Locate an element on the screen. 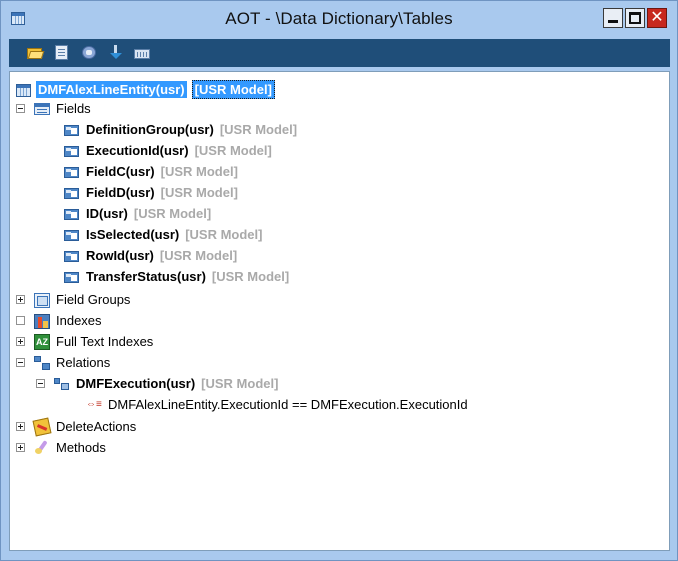  close-button: ✕ is located at coordinates (657, 18).